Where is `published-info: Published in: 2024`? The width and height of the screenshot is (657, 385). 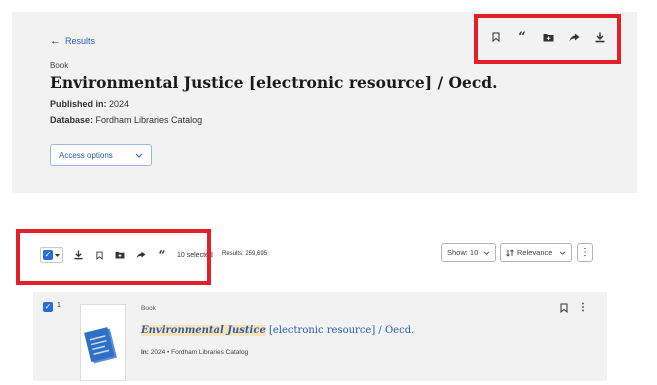
published-info: Published in: 2024 is located at coordinates (89, 104).